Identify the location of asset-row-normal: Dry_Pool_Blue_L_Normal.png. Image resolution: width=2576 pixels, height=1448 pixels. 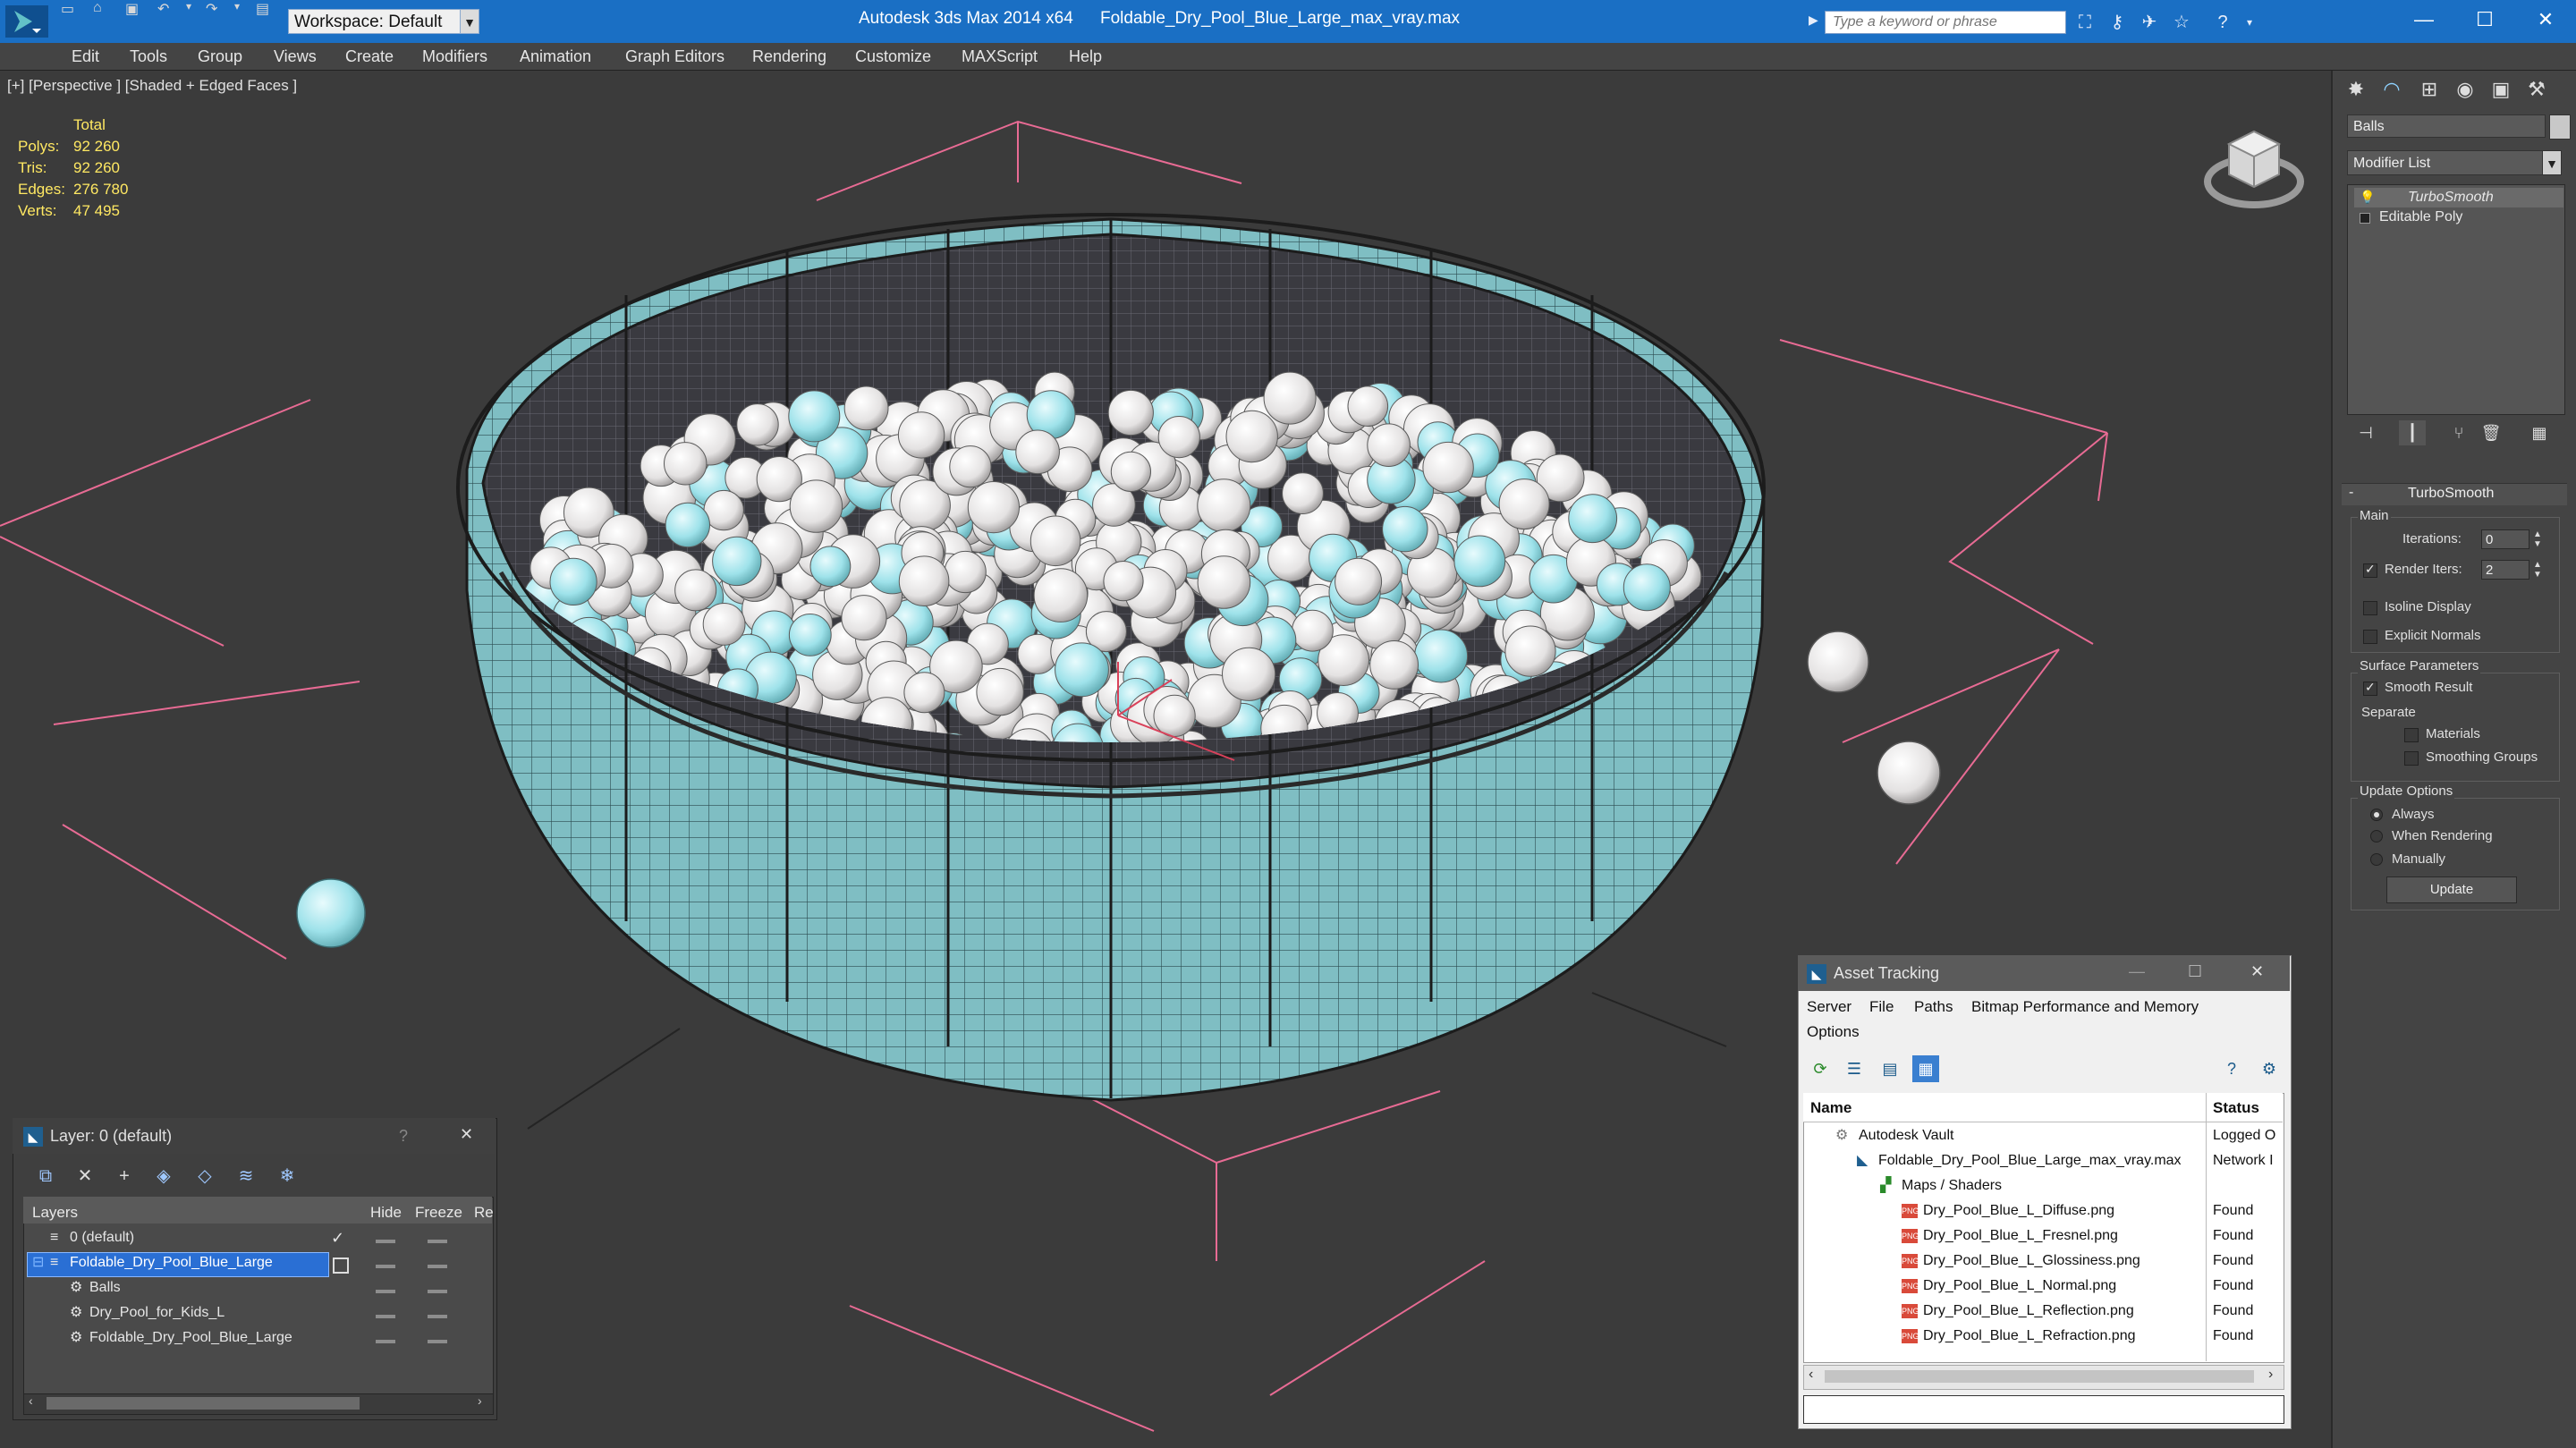
(2019, 1286).